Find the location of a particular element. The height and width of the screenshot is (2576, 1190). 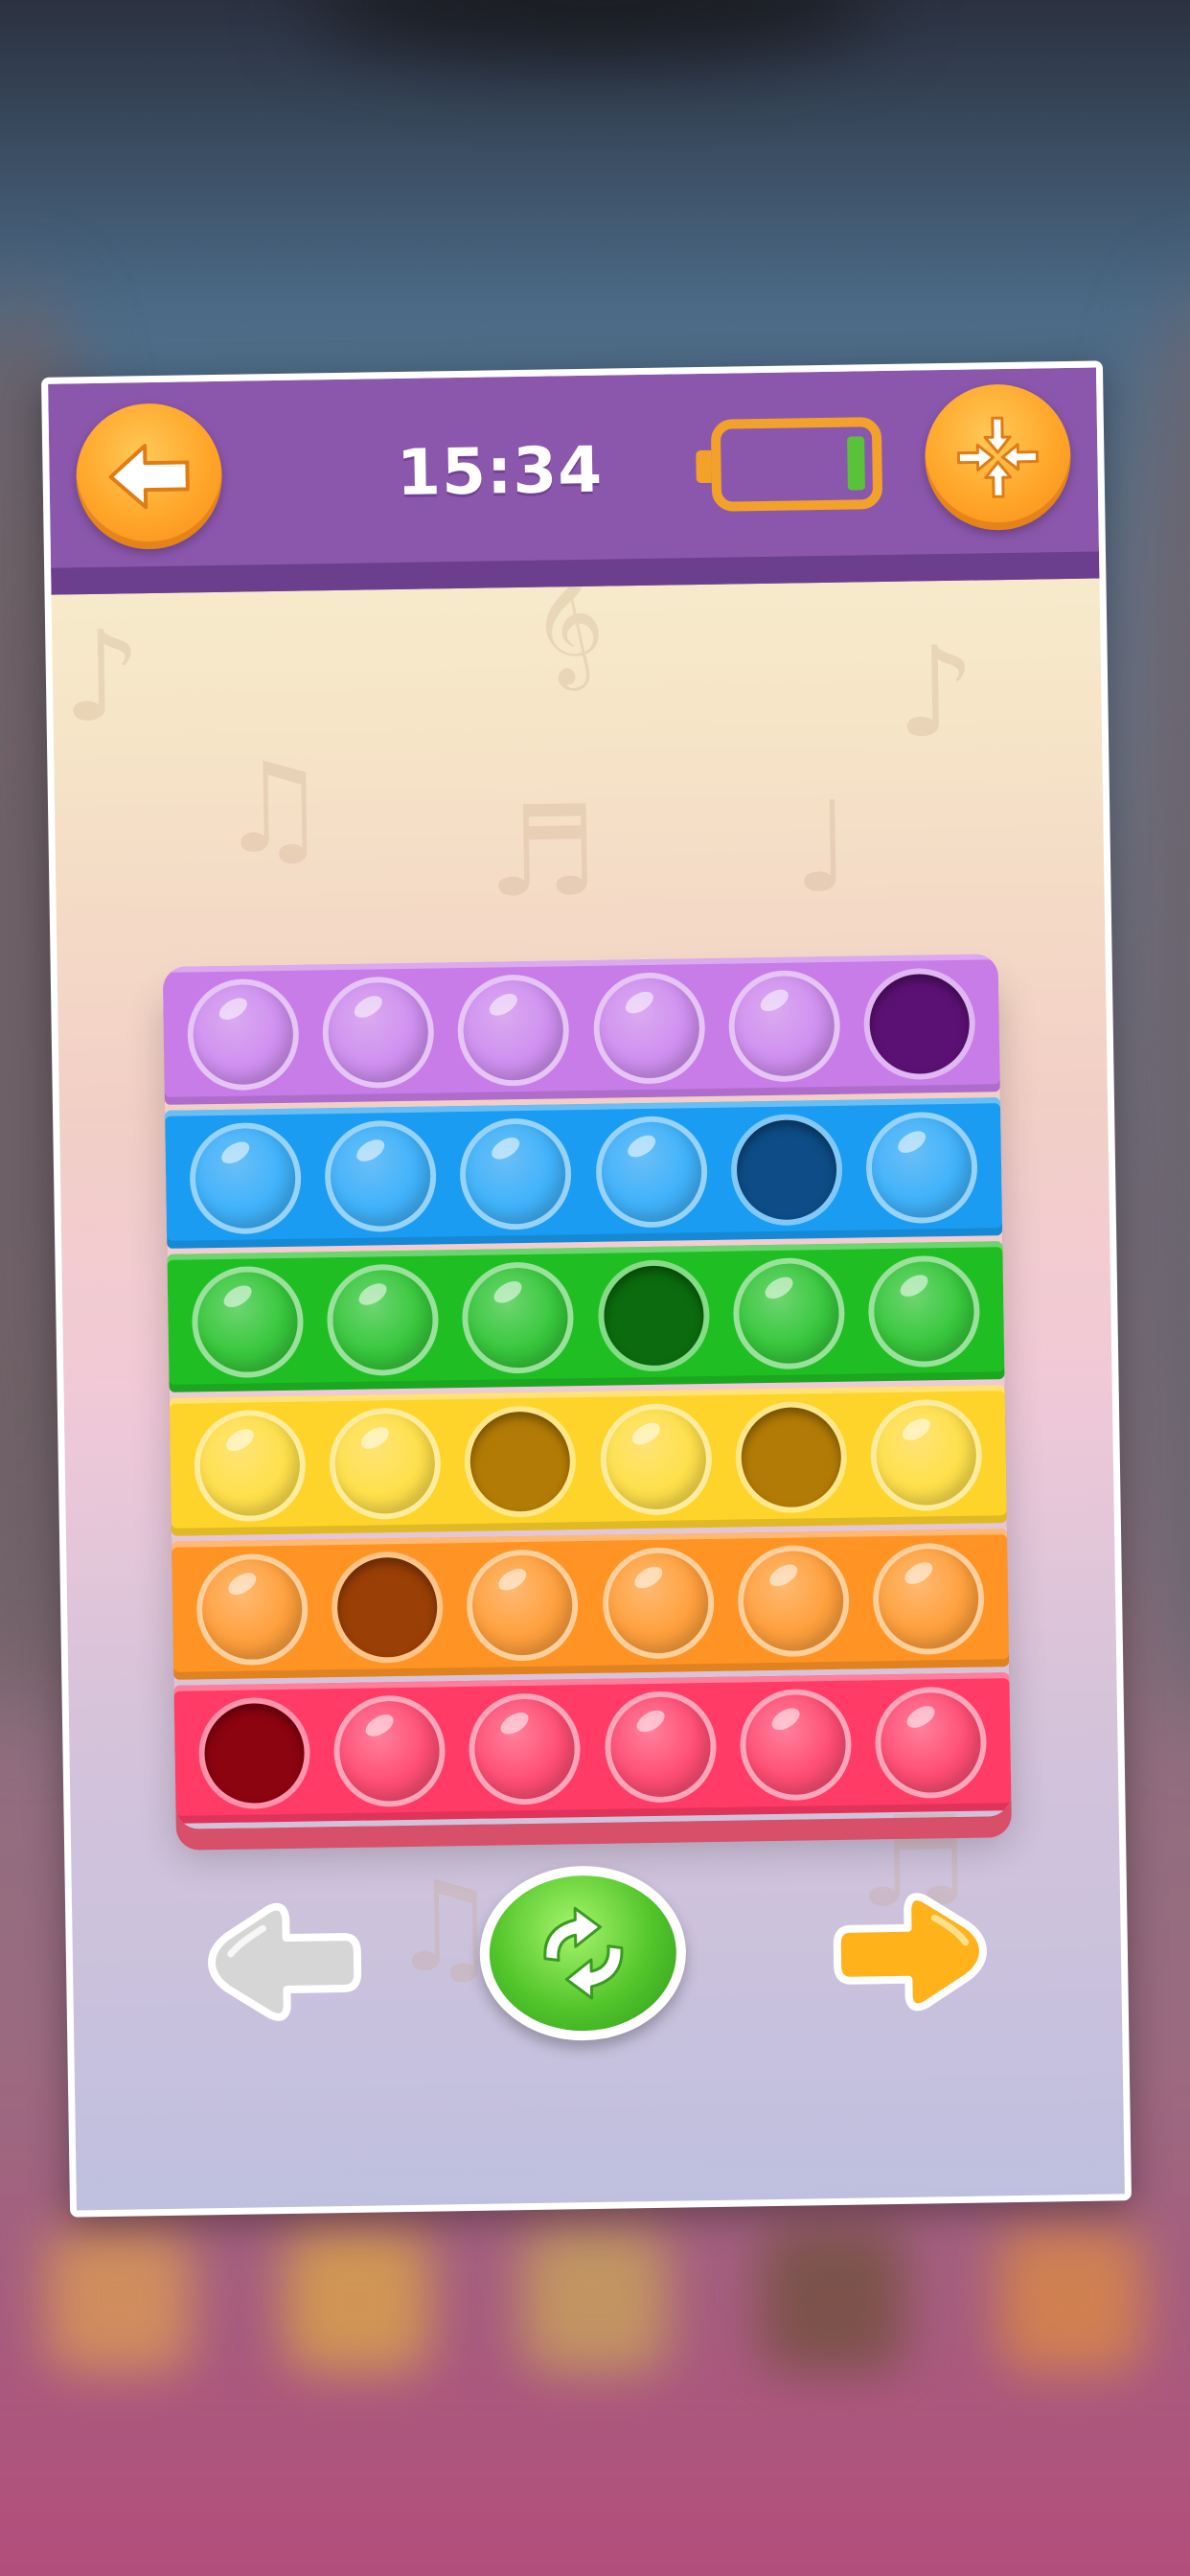

back-button is located at coordinates (149, 476).